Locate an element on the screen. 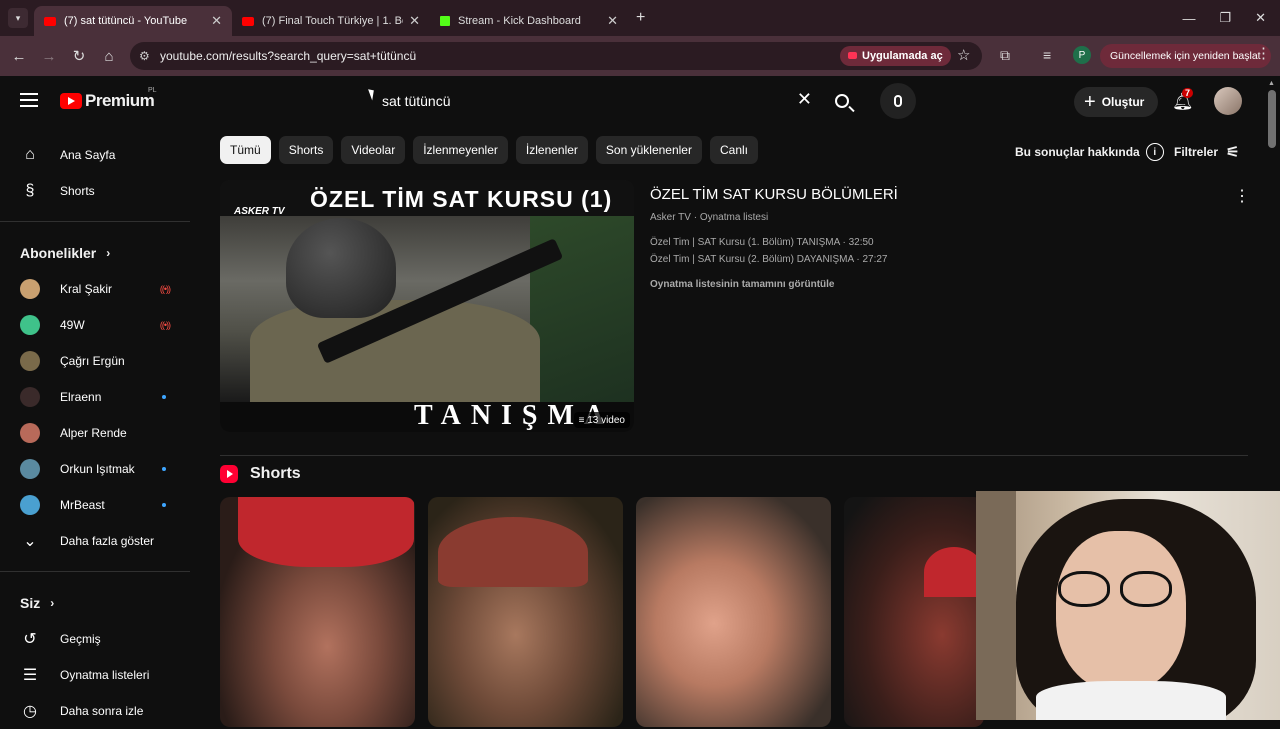  new-tab-icon: + is located at coordinates (640, 18).